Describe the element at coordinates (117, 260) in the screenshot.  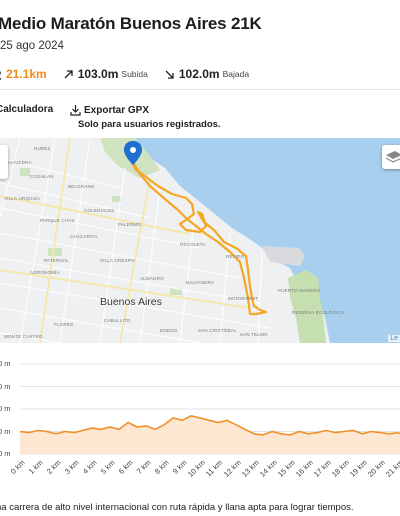
I see `map-label-villa-crespo: VILLA CRESPO` at that location.